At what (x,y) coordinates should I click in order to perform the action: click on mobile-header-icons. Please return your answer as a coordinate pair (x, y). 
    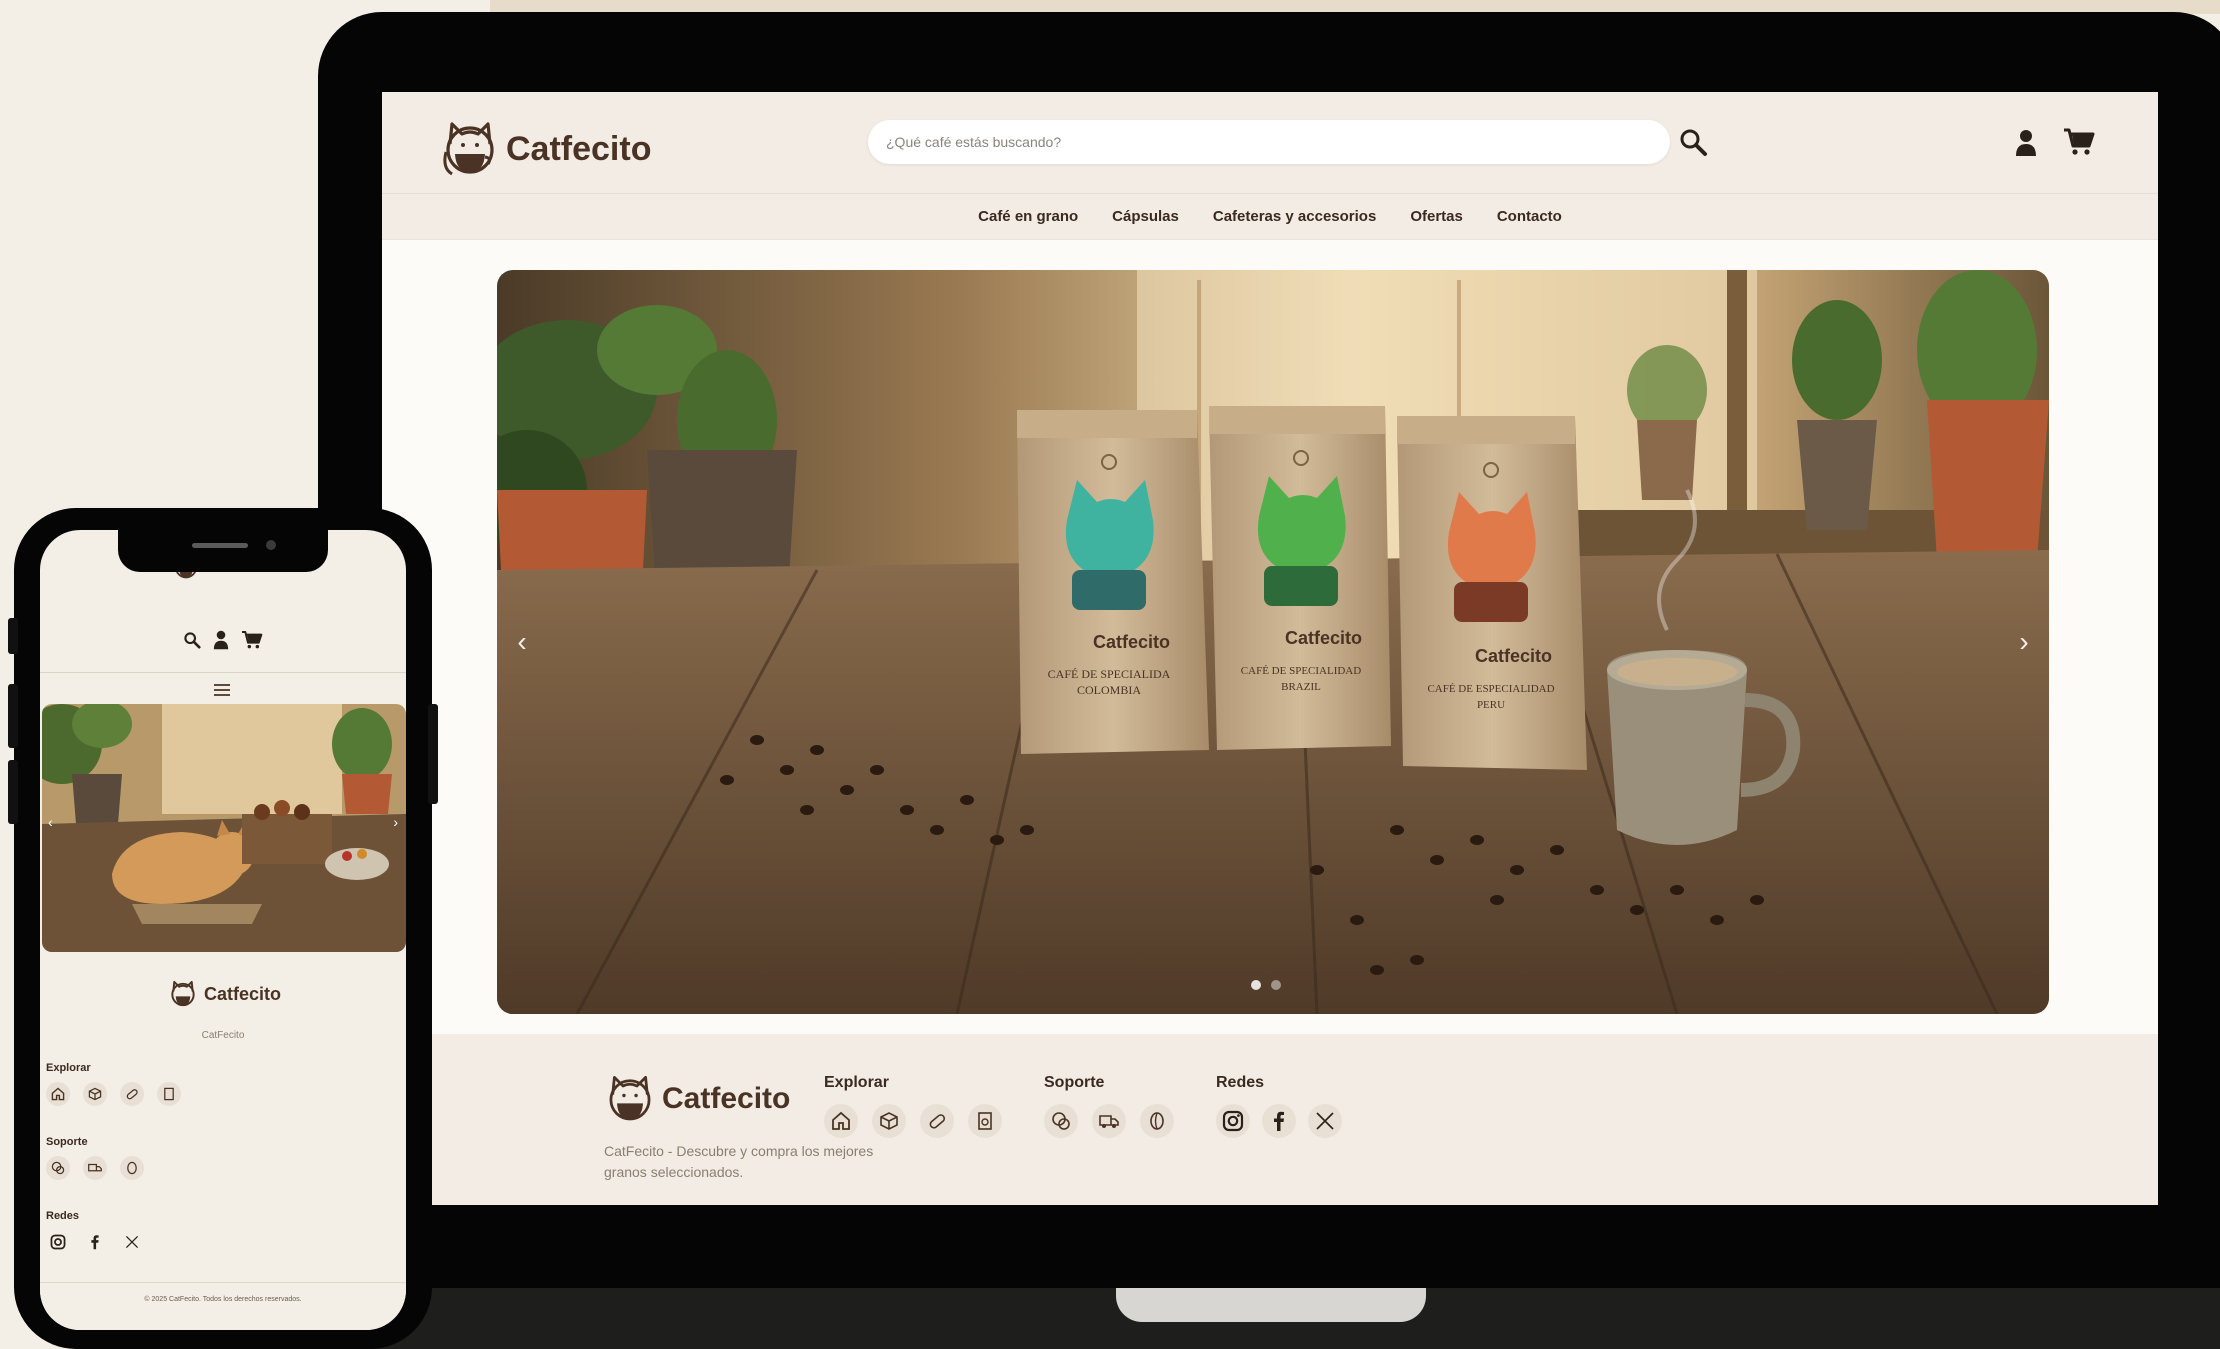
    Looking at the image, I should click on (223, 640).